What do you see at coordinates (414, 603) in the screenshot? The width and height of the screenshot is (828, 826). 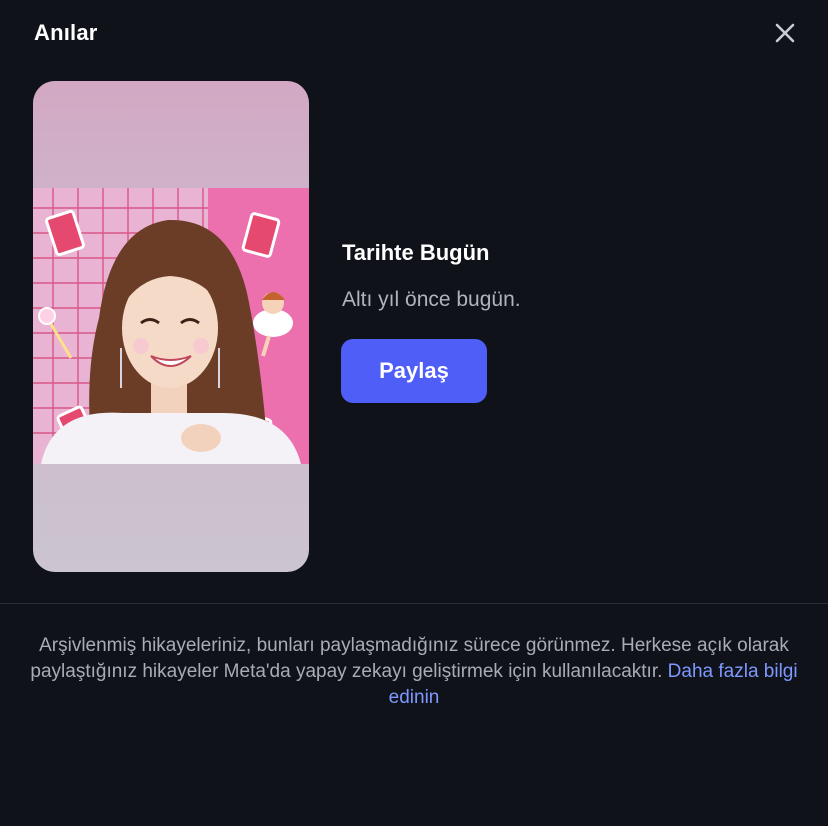 I see `divider` at bounding box center [414, 603].